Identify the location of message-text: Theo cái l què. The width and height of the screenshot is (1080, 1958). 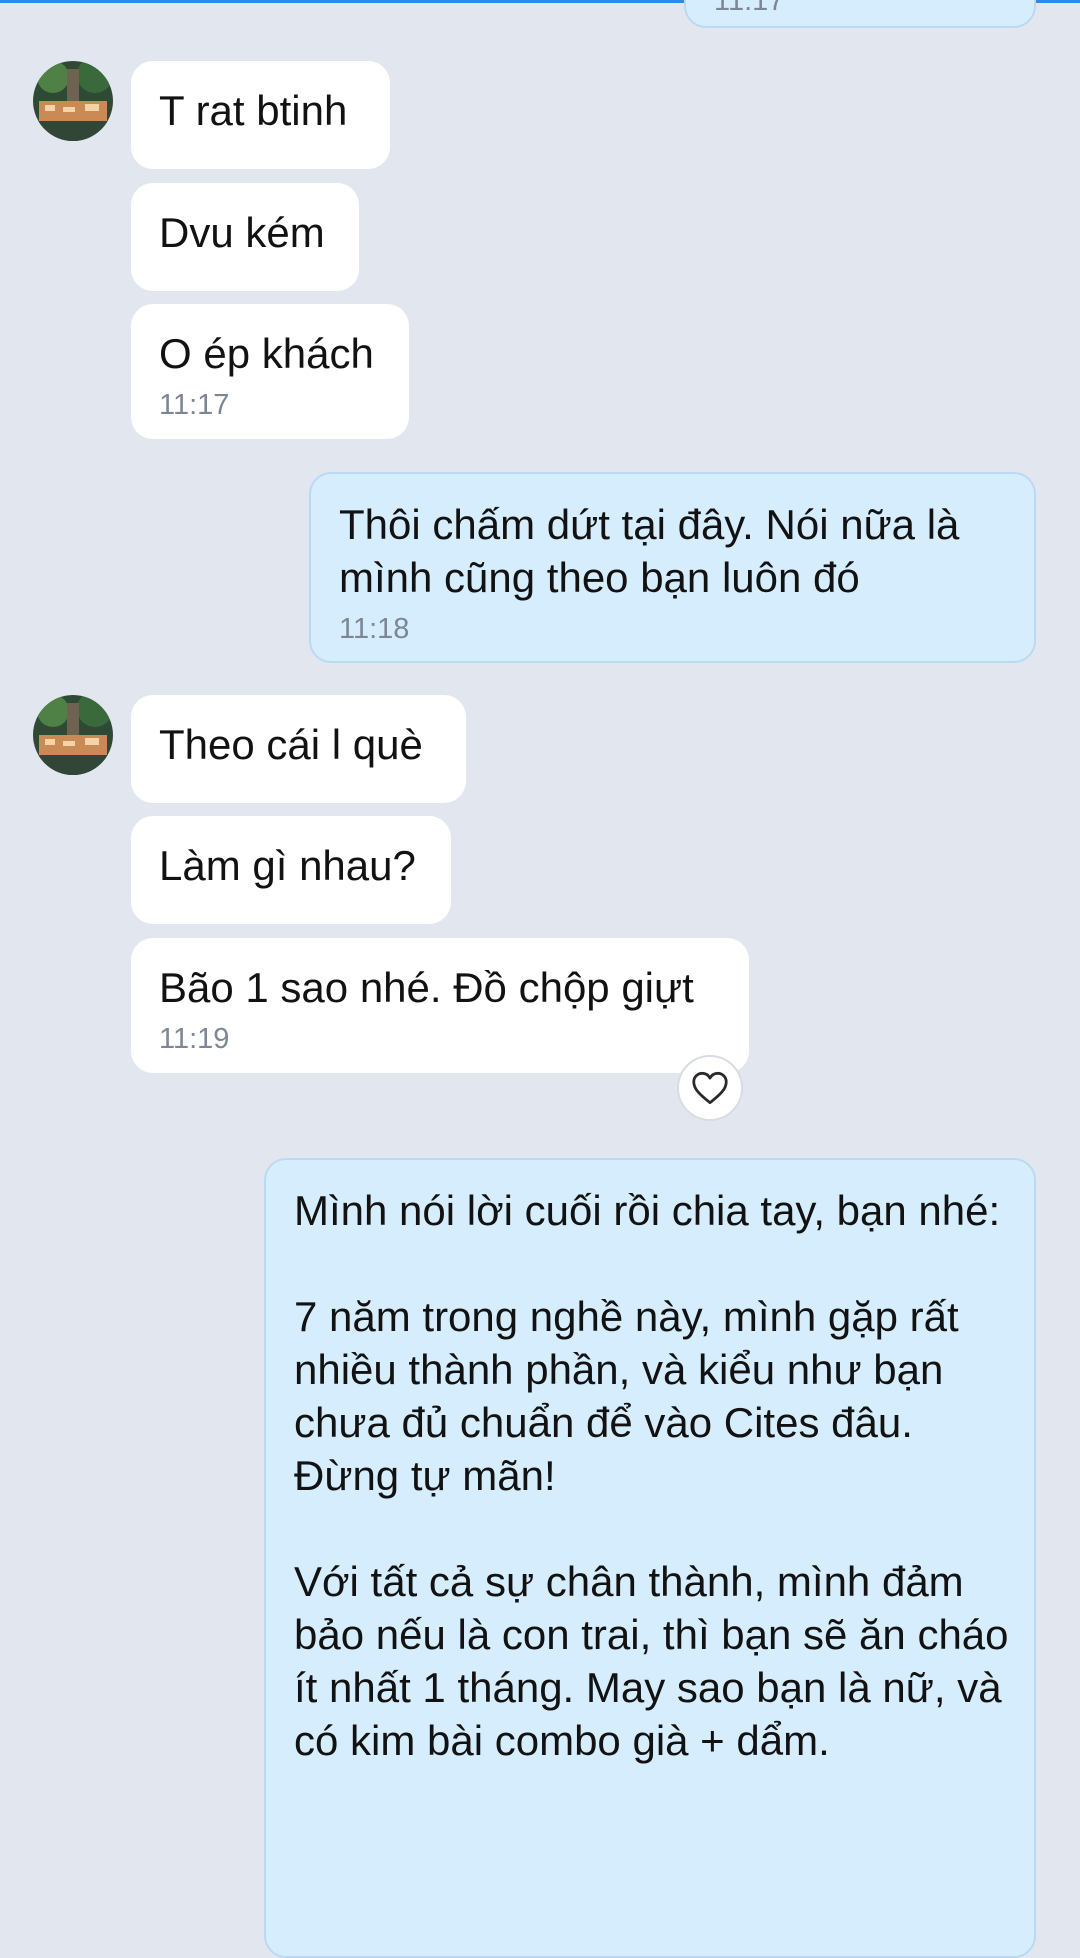
(291, 744).